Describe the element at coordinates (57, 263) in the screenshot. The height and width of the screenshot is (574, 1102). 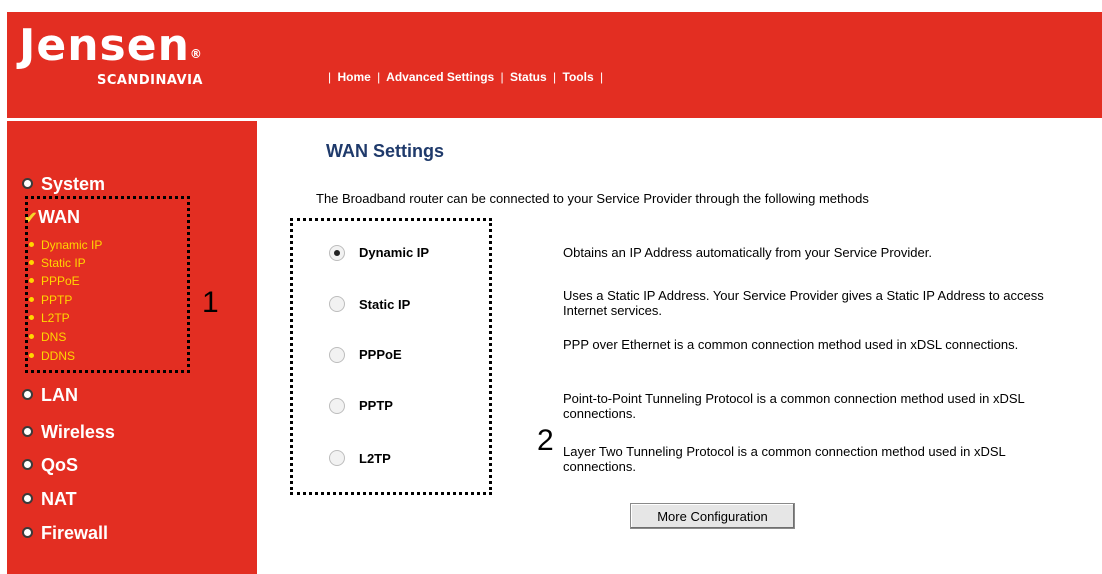
I see `sidebar-subitem-static-ip: Static IP` at that location.